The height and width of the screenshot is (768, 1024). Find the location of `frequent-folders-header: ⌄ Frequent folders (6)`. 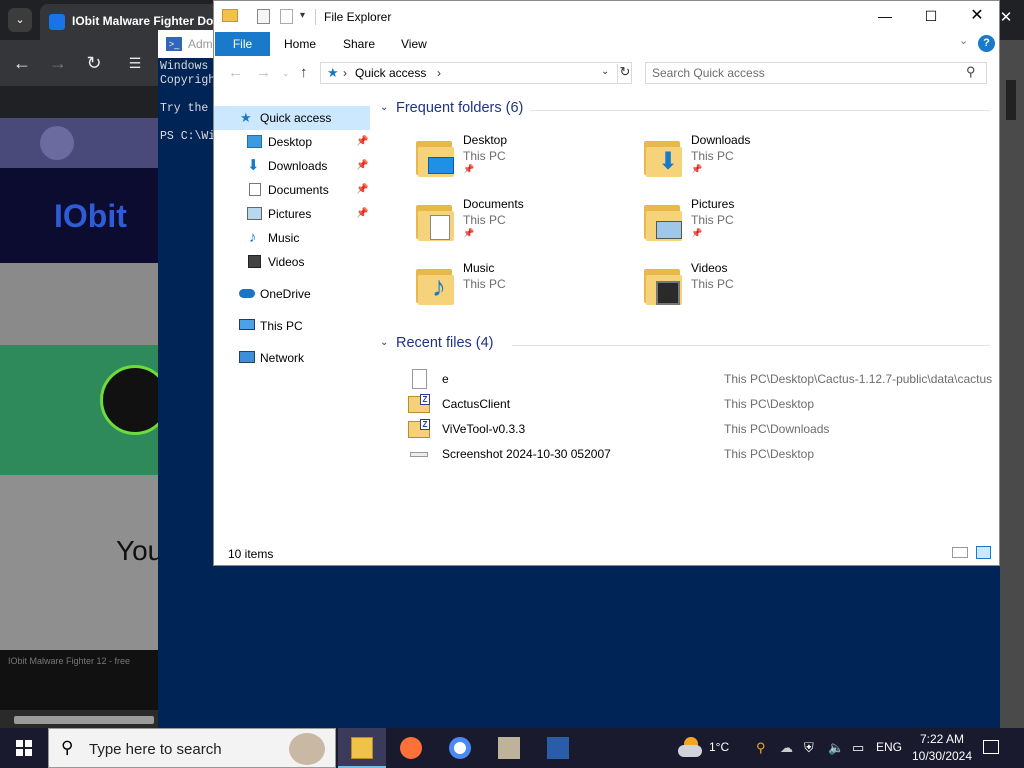

frequent-folders-header: ⌄ Frequent folders (6) is located at coordinates (685, 110).